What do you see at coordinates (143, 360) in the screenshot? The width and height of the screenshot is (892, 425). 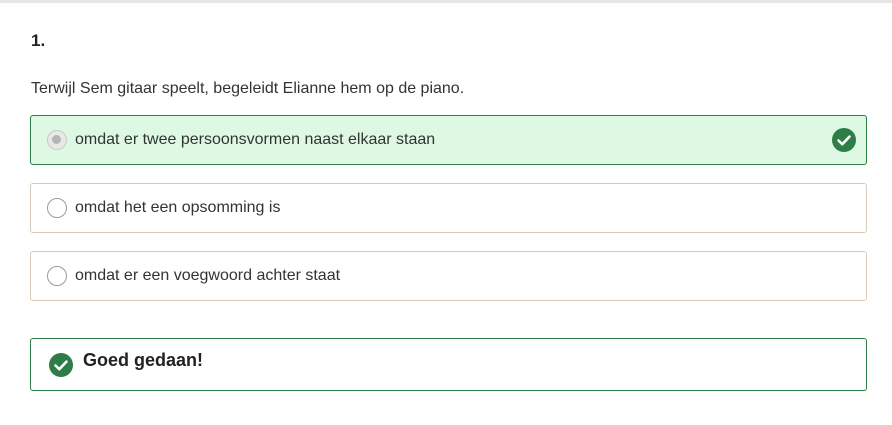 I see `feedback-message: Goed gedaan!` at bounding box center [143, 360].